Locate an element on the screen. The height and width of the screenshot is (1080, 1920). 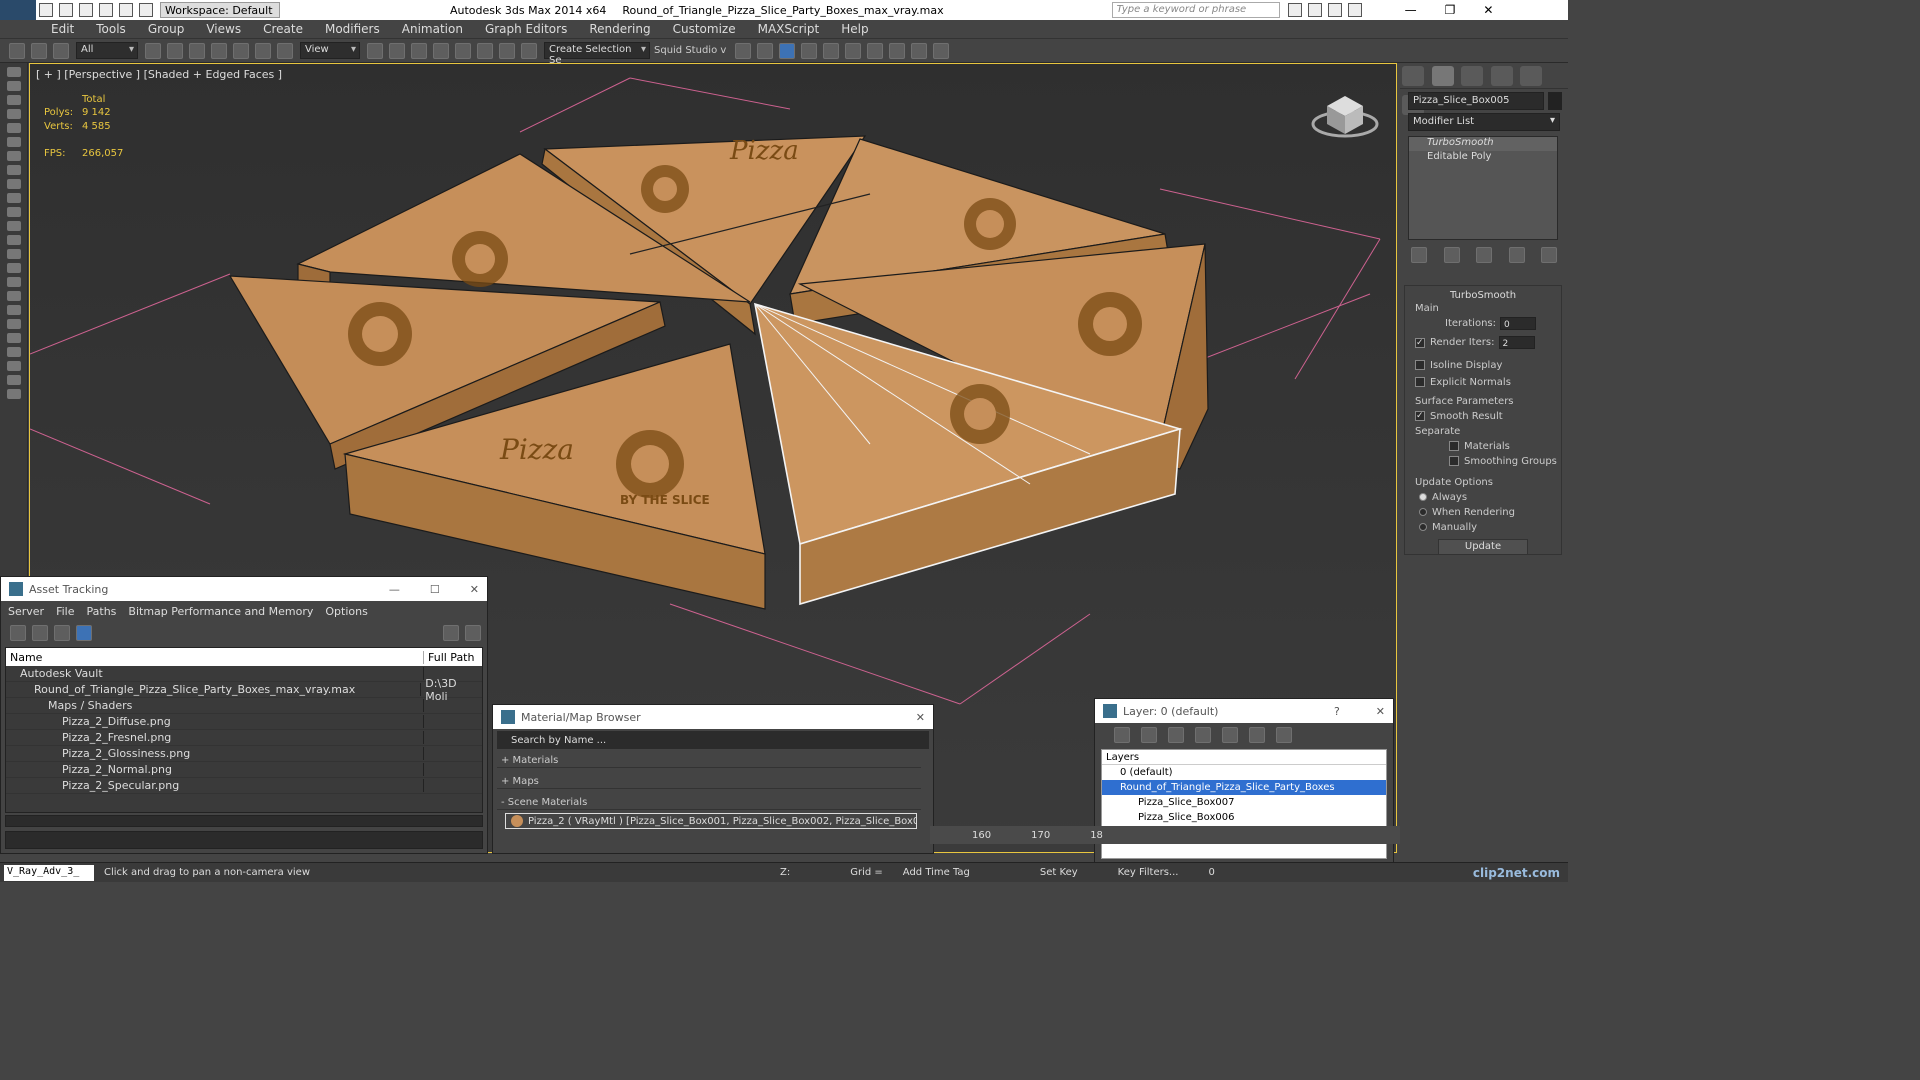
asset-row: Pizza_2_Fresnel.png is located at coordinates (244, 738).